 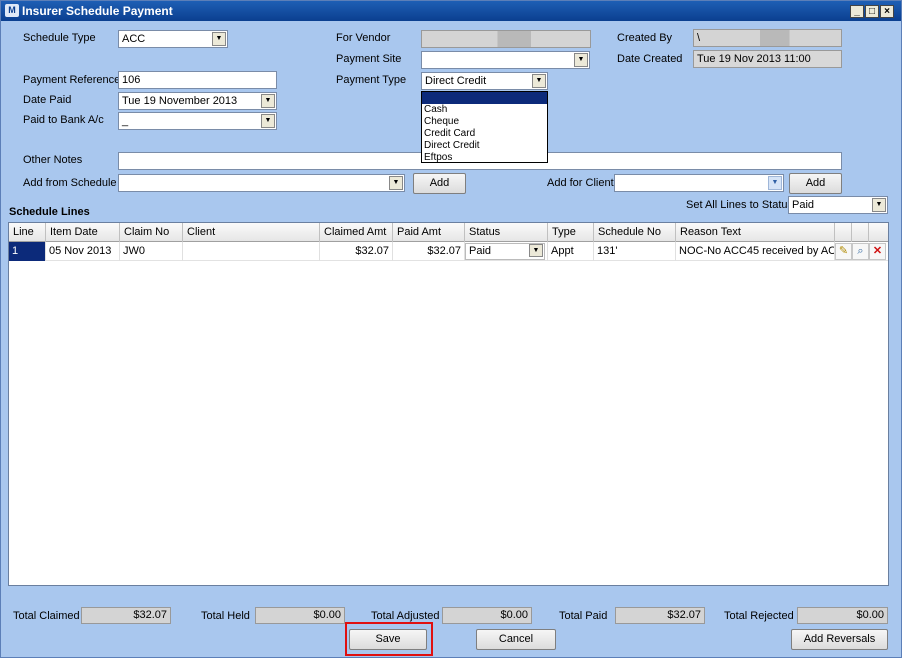 I want to click on date-paid-picker: Tue 19 November 2013 ▼, so click(x=197, y=101).